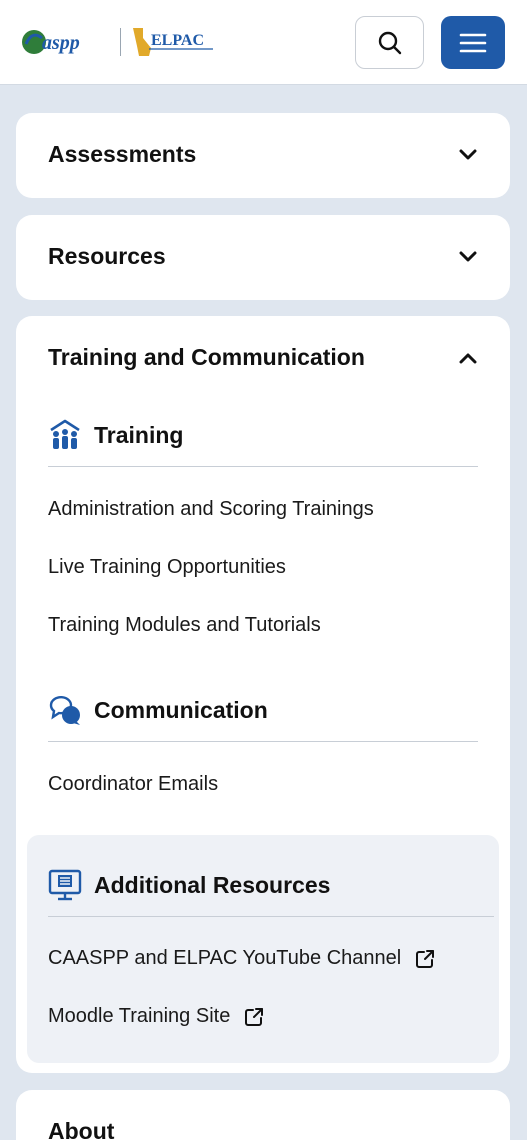 This screenshot has width=527, height=1140. Describe the element at coordinates (468, 358) in the screenshot. I see `chevron-up-icon` at that location.